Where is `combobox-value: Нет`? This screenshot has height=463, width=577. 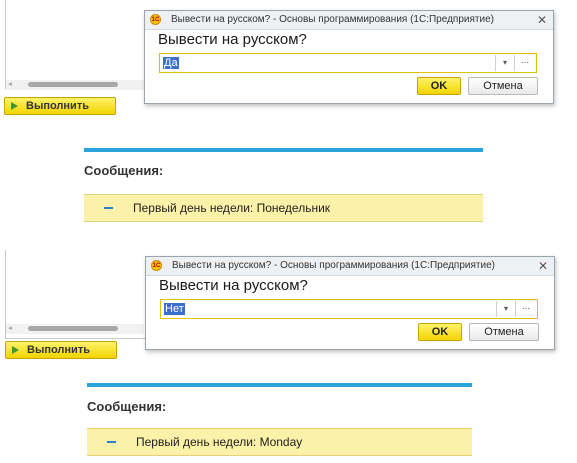 combobox-value: Нет is located at coordinates (174, 309).